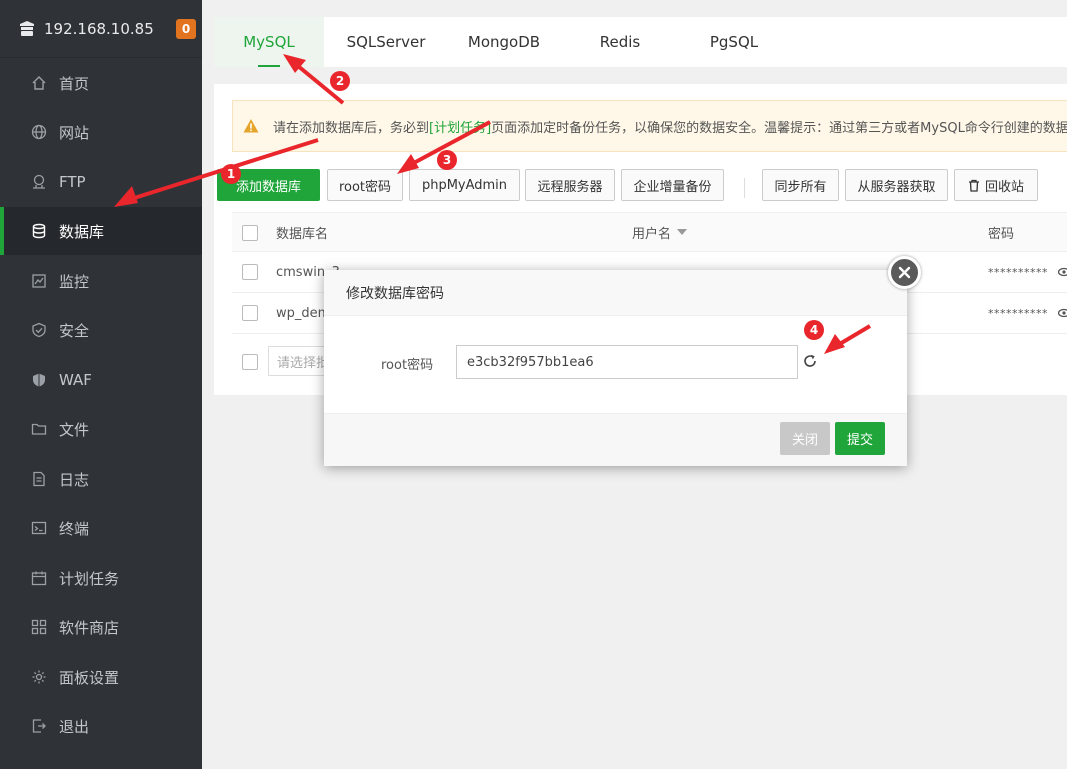 The height and width of the screenshot is (769, 1067). Describe the element at coordinates (1001, 234) in the screenshot. I see `col-header-password: 密码` at that location.